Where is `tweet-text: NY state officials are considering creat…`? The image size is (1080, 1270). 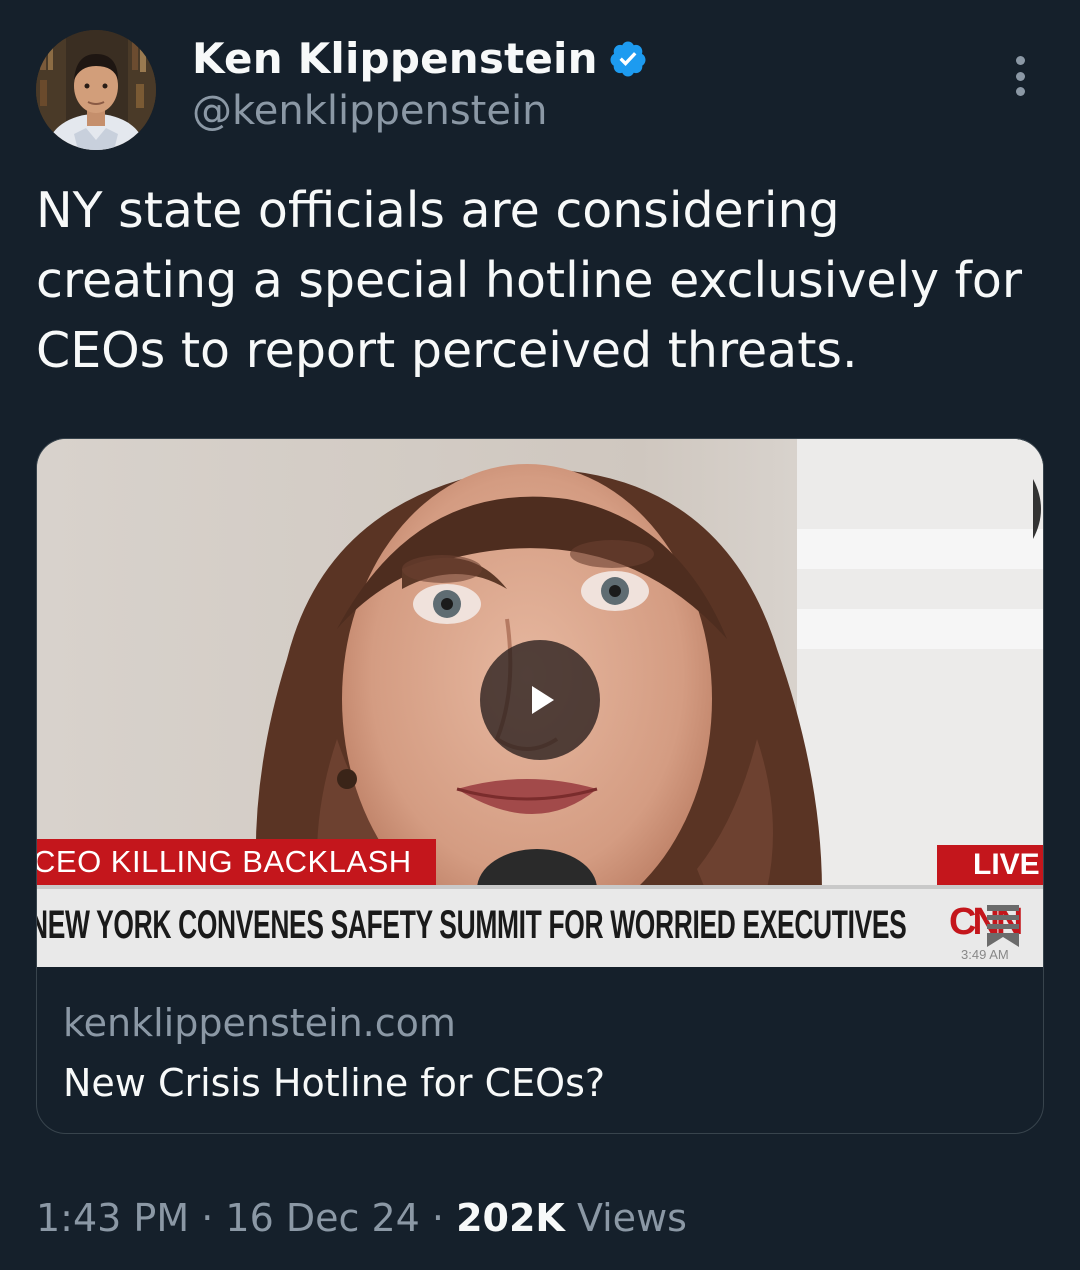 tweet-text: NY state officials are considering creat… is located at coordinates (529, 280).